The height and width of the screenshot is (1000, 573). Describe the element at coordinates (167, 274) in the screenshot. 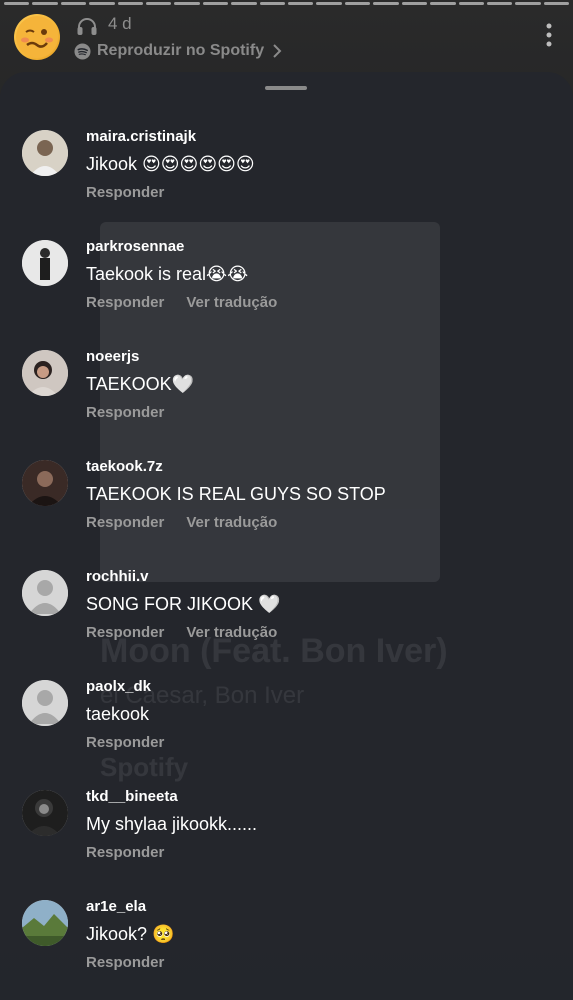

I see `comment-text: Taekook is real😭😭` at that location.